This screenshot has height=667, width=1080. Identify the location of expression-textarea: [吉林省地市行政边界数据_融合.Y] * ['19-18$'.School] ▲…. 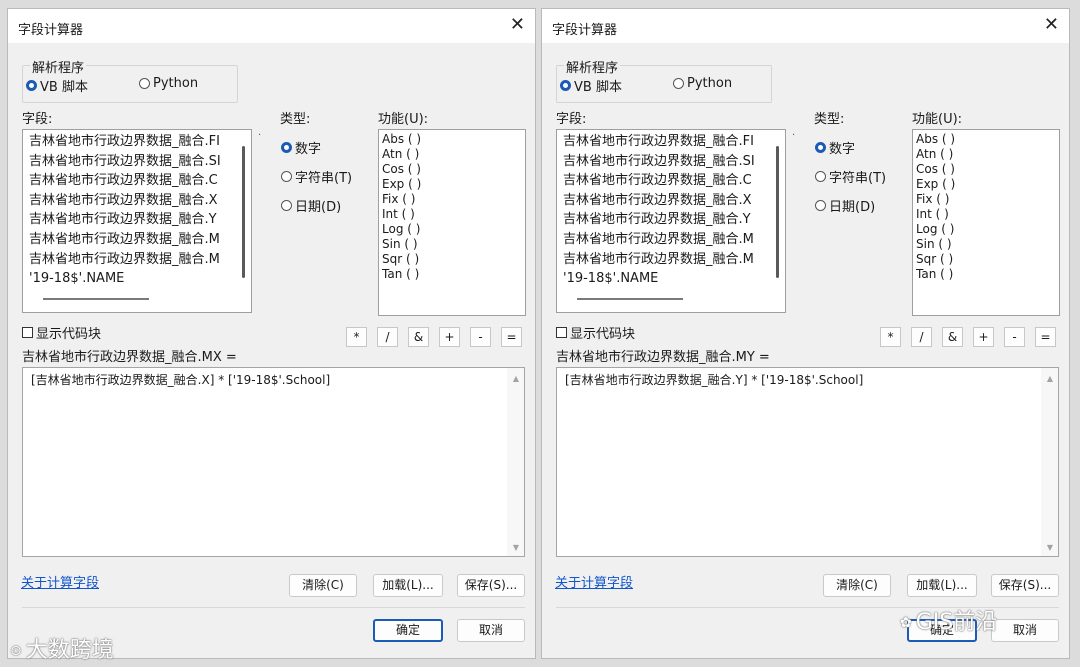
(807, 462).